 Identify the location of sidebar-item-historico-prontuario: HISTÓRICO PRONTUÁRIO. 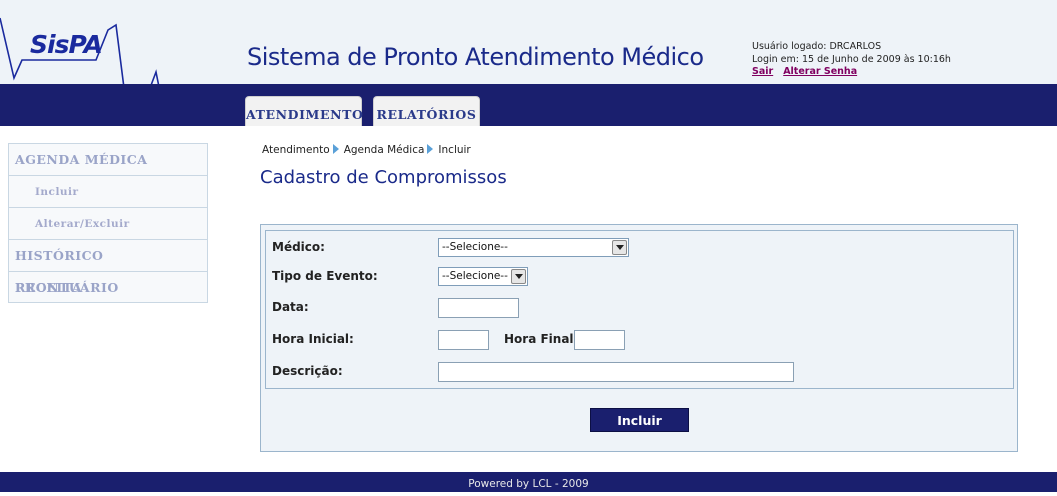
(108, 267).